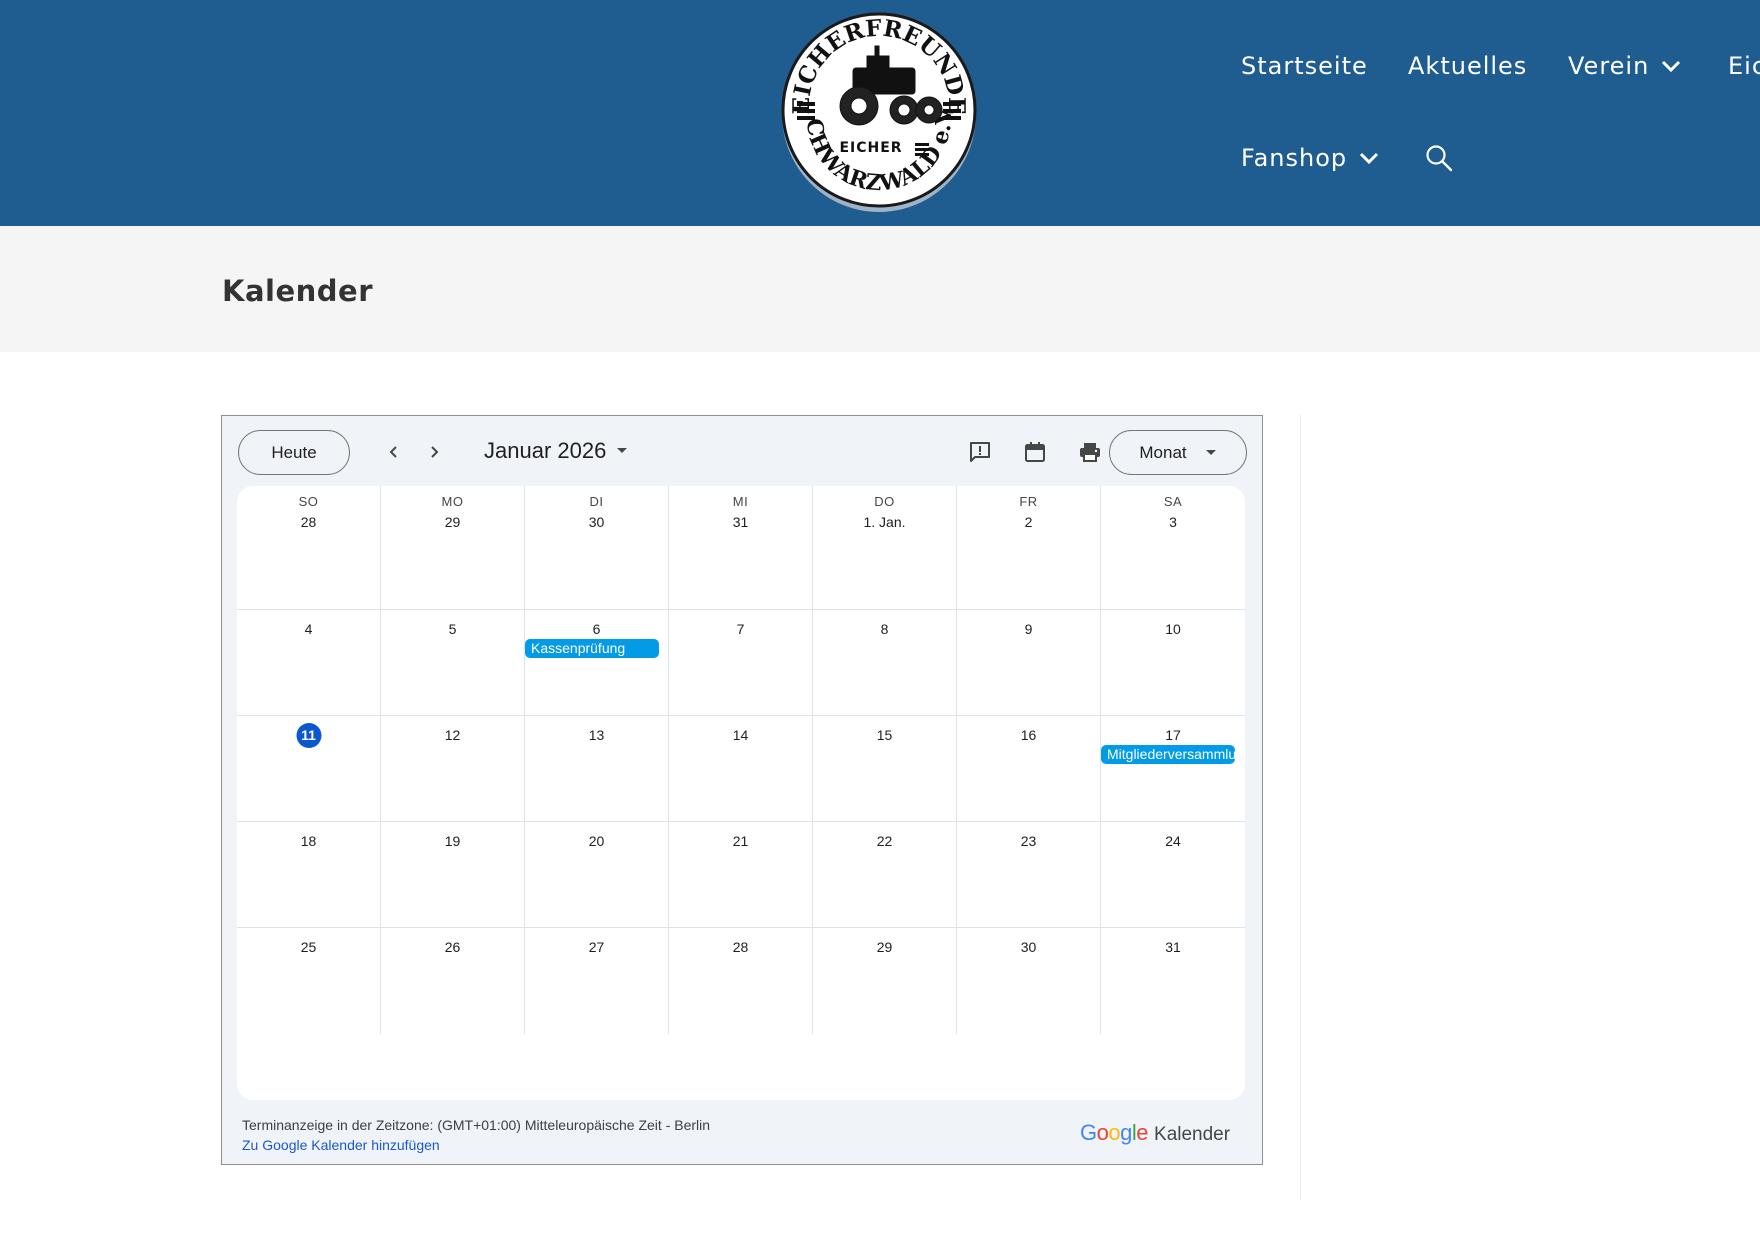  I want to click on day-cell: 8, so click(885, 663).